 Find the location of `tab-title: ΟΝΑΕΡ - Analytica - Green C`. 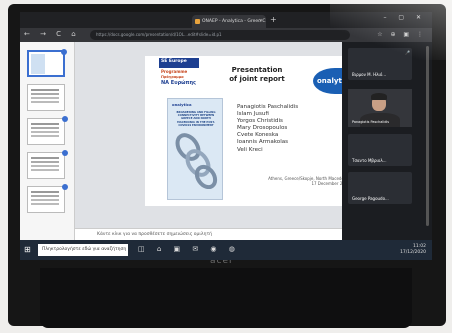

tab-title: ΟΝΑΕΡ - Analytica - Green C is located at coordinates (234, 21).